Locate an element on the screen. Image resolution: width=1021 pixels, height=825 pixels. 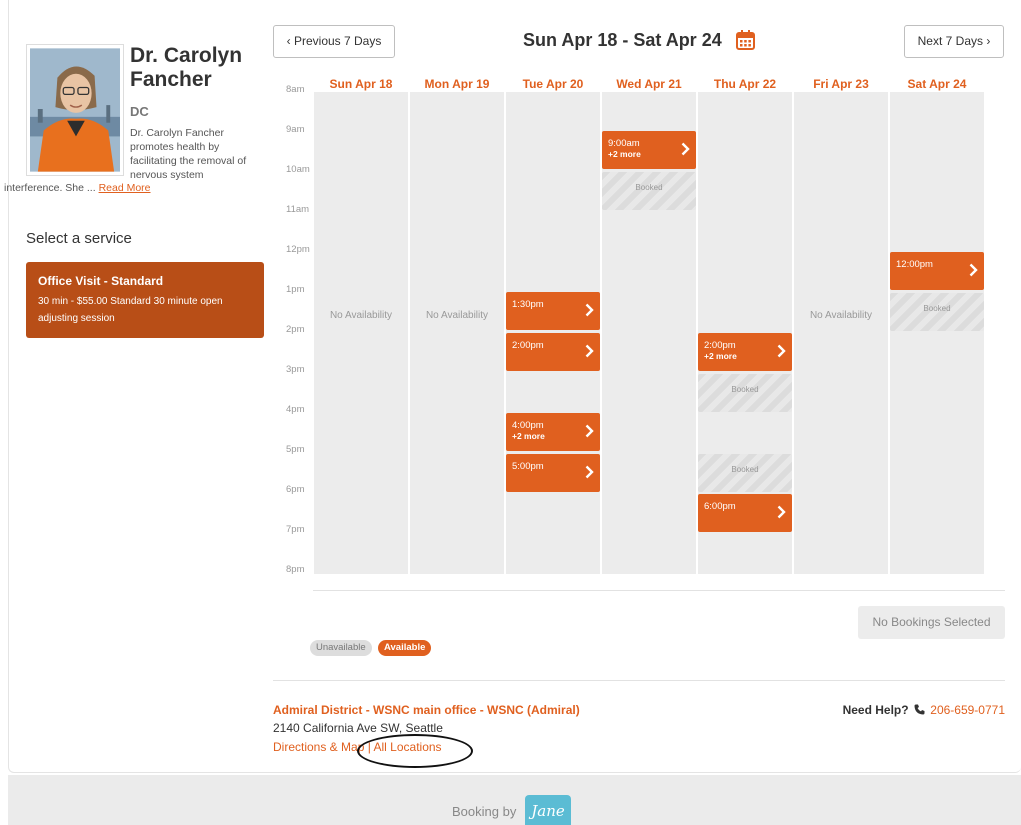
day-header-tue: Tue Apr 20 is located at coordinates (553, 84).